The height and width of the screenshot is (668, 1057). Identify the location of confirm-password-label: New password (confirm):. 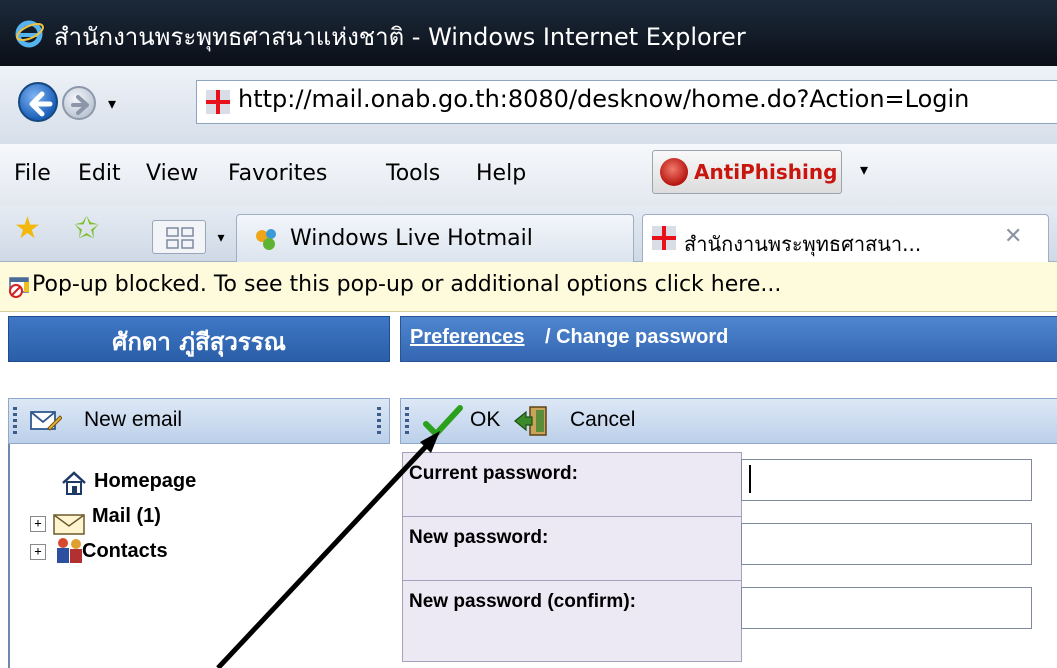
(572, 621).